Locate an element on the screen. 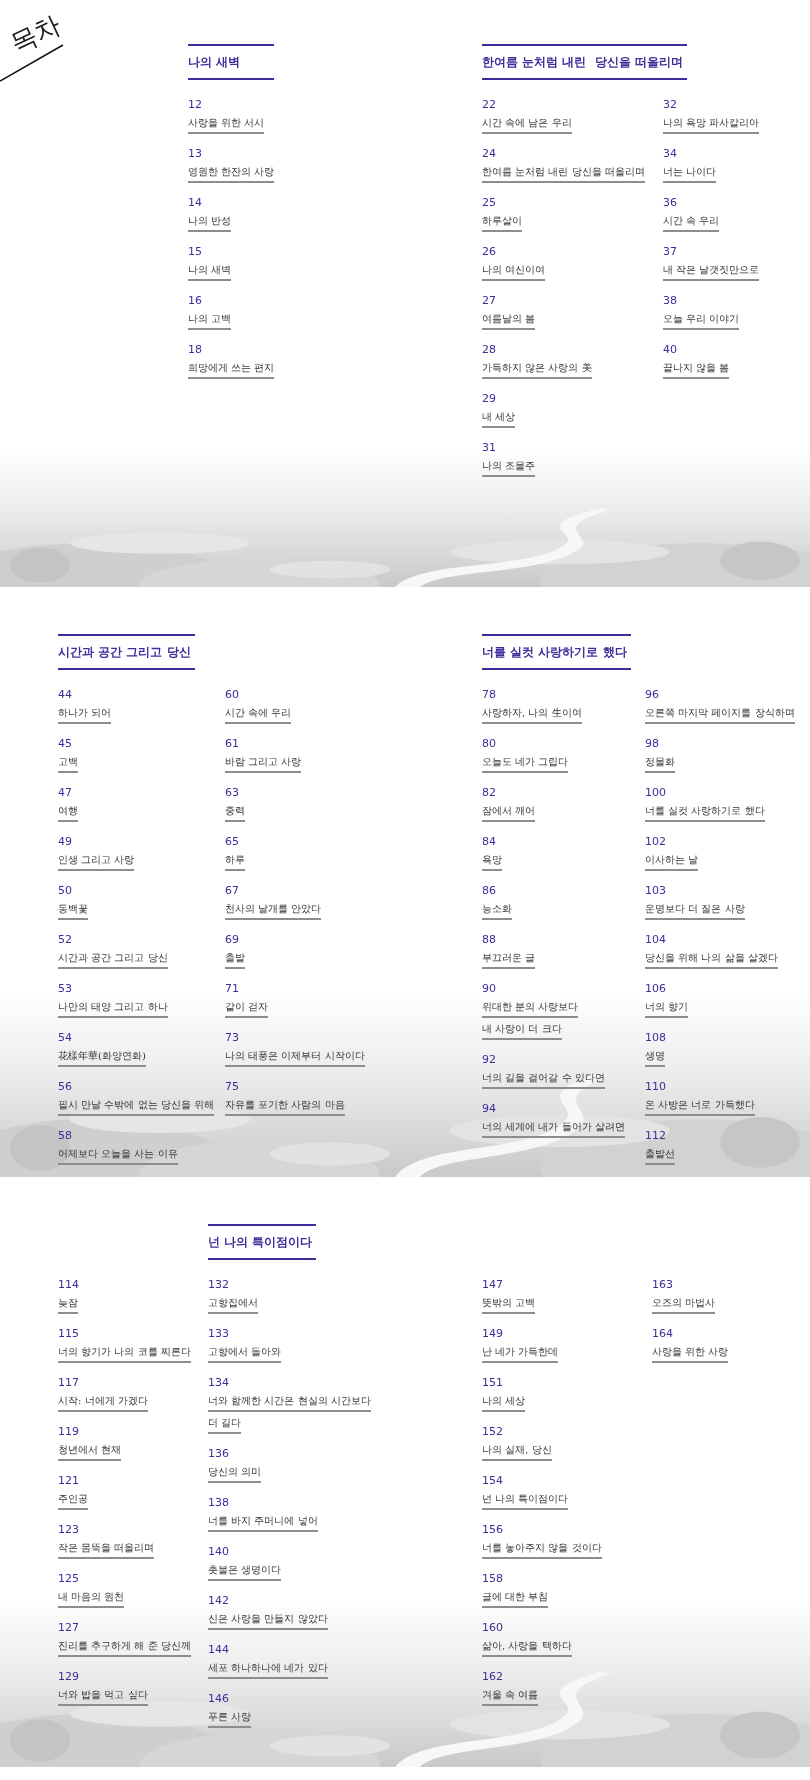 The image size is (810, 1780). chapter-title: 사랑하자, 나의 生이여 is located at coordinates (532, 714).